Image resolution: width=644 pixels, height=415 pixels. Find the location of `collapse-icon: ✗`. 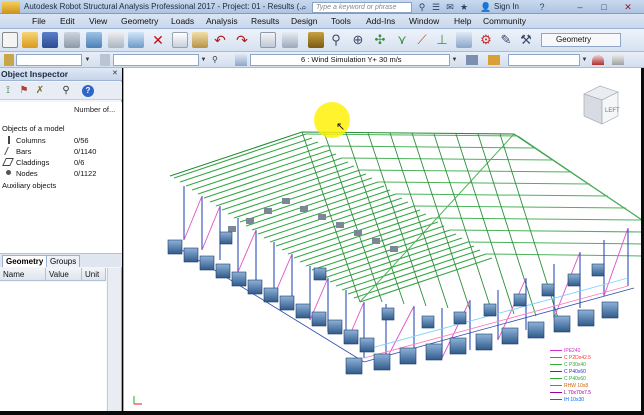

collapse-icon: ✗ is located at coordinates (40, 91).